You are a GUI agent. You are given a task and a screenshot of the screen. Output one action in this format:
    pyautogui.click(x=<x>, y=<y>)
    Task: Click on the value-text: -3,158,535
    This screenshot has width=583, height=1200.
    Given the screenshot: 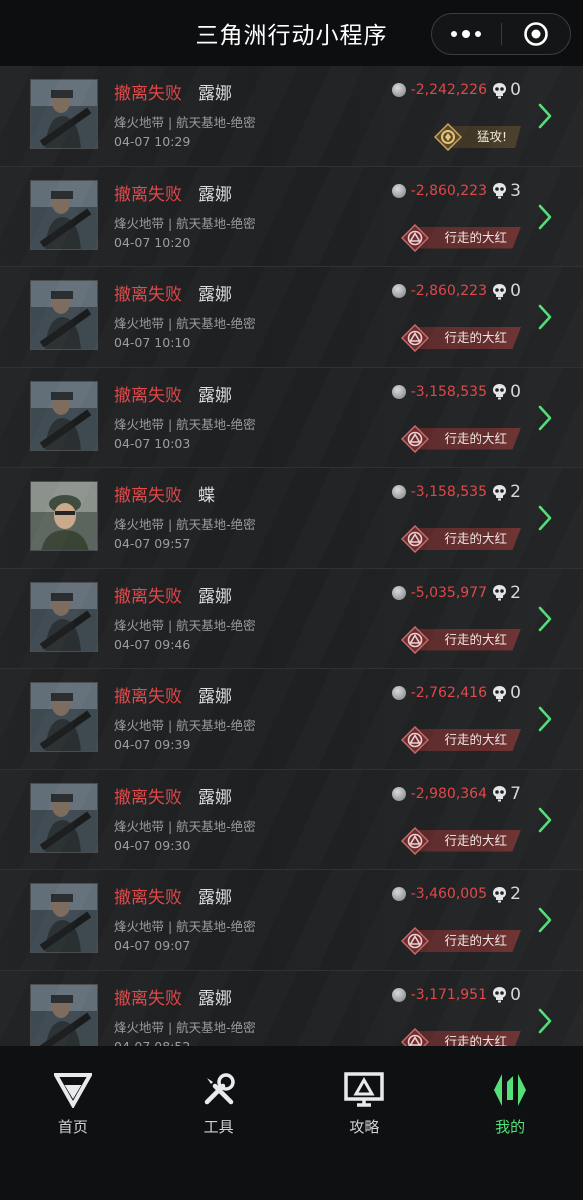 What is the action you would take?
    pyautogui.click(x=448, y=391)
    